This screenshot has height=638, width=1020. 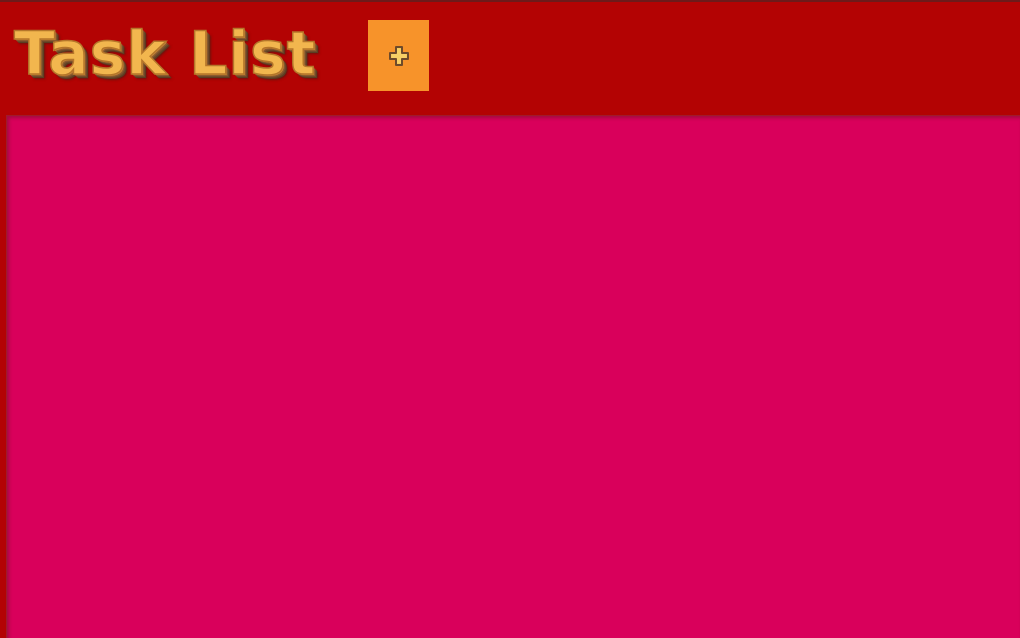 I want to click on plus-icon, so click(x=398, y=55).